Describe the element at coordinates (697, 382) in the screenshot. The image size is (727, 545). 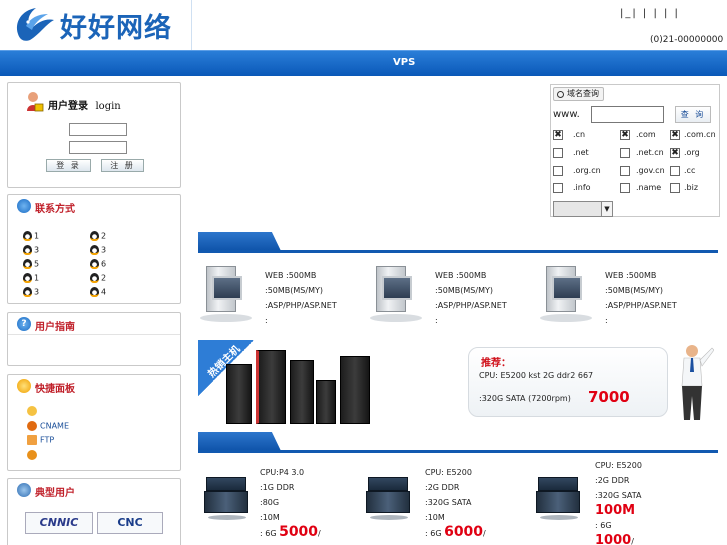
I see `businessman-image` at that location.